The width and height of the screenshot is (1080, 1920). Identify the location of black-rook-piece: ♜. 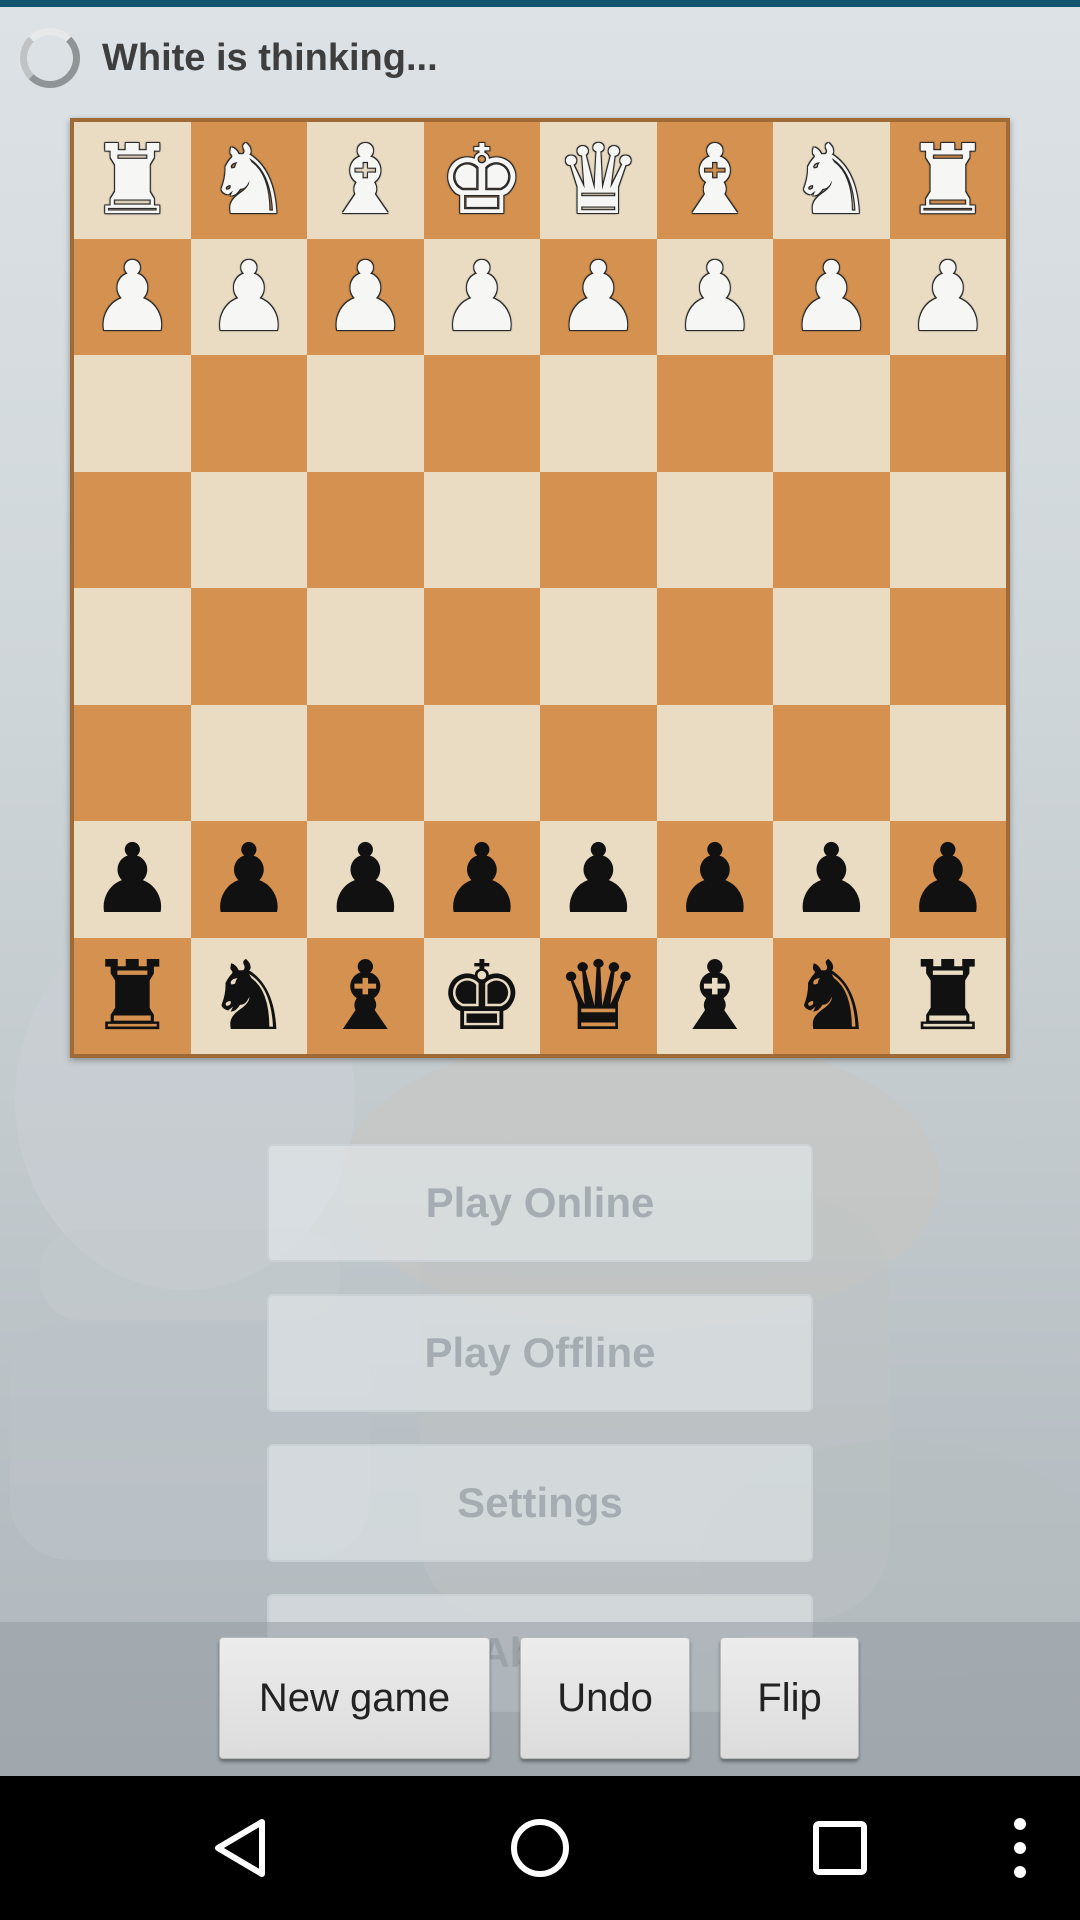
(132, 996).